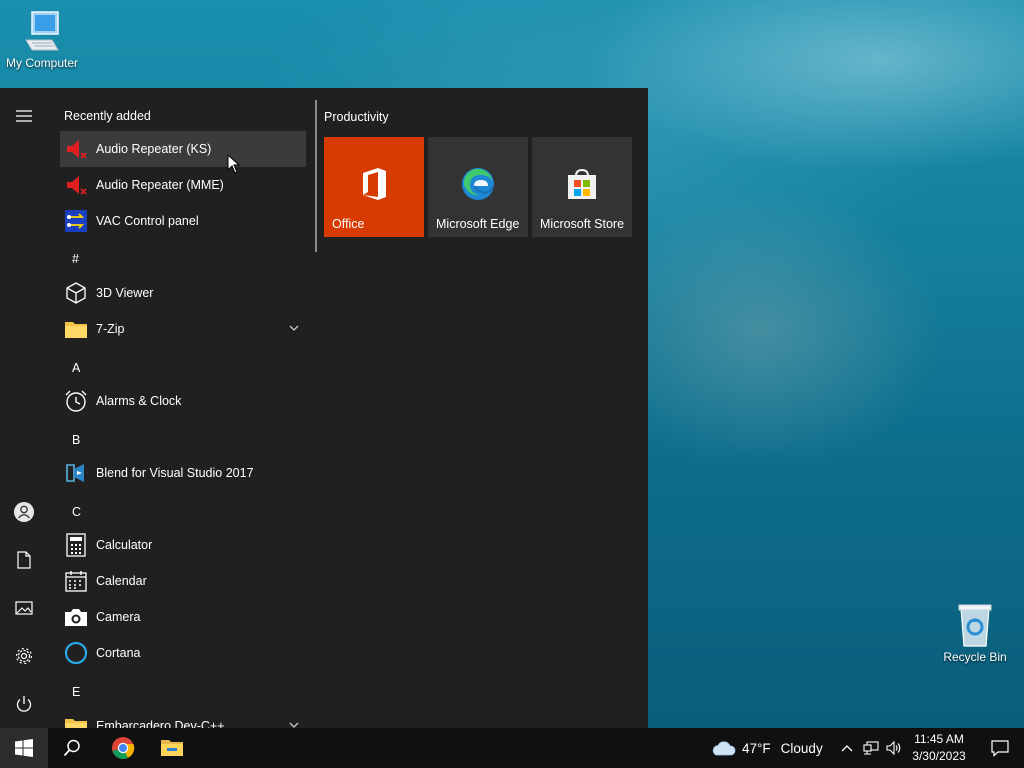 Image resolution: width=1024 pixels, height=768 pixels. What do you see at coordinates (348, 224) in the screenshot?
I see `tile-label: Office` at bounding box center [348, 224].